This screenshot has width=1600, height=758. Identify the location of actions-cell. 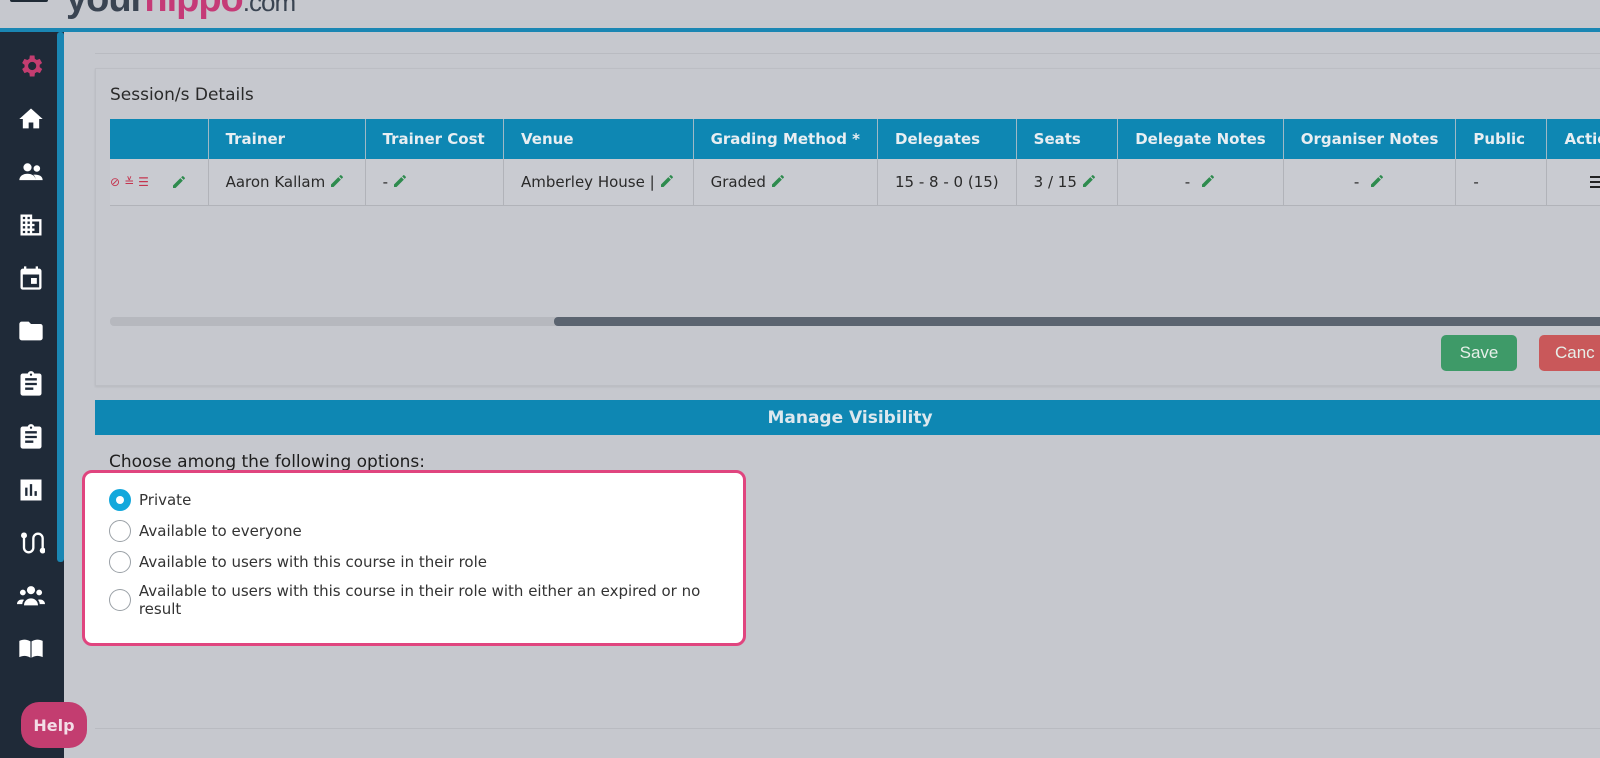
(1573, 182).